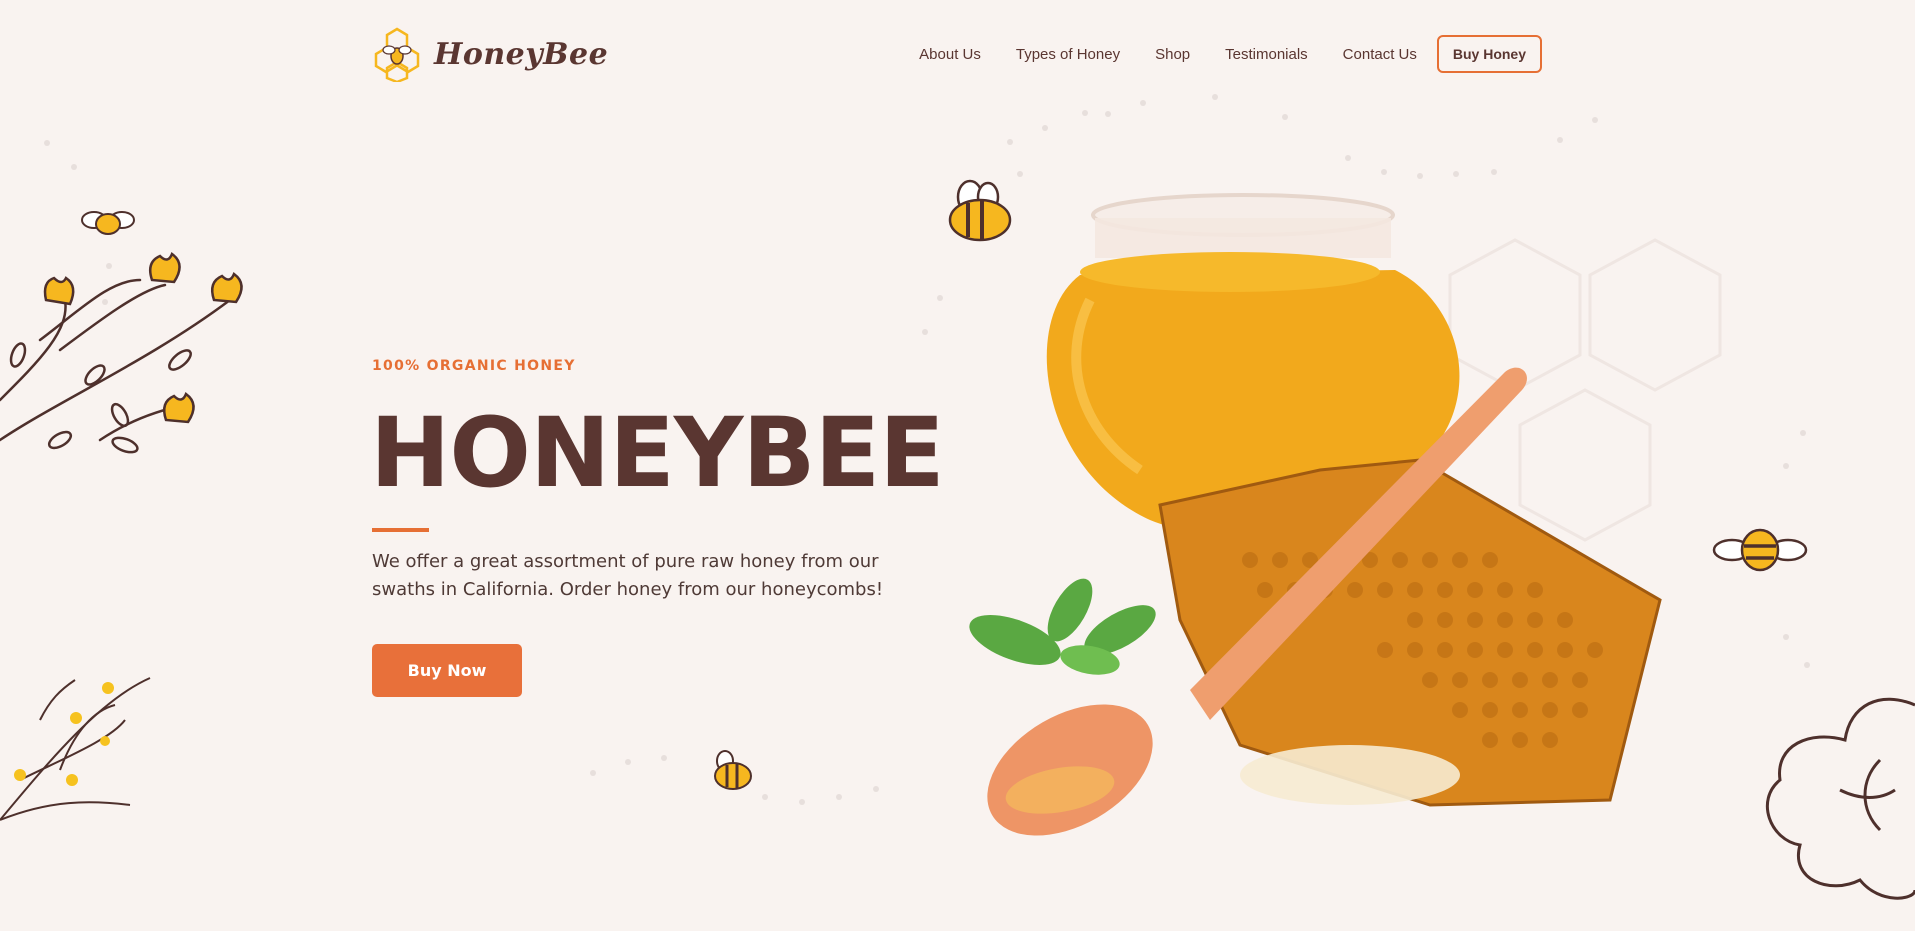 This screenshot has width=1915, height=931. Describe the element at coordinates (1380, 54) in the screenshot. I see `nav-link-contact-us: Contact Us` at that location.